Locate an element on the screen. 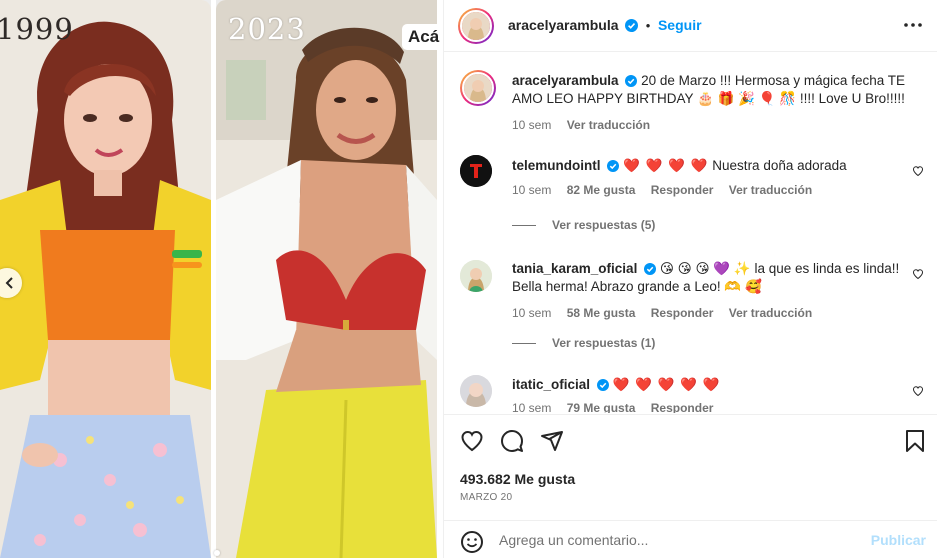 The image size is (937, 558). telemundo-logo-icon is located at coordinates (476, 171).